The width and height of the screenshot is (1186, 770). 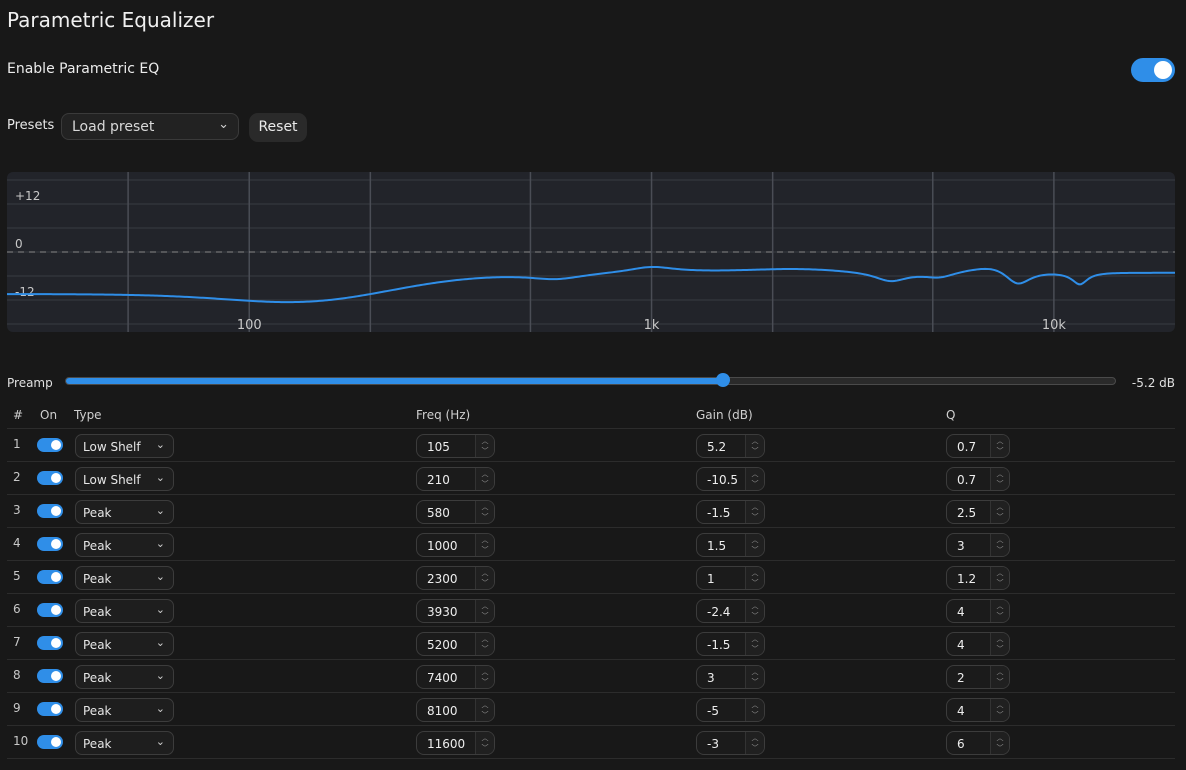 What do you see at coordinates (730, 611) in the screenshot?
I see `band-gain-input: -2.4 ︿ ﹀` at bounding box center [730, 611].